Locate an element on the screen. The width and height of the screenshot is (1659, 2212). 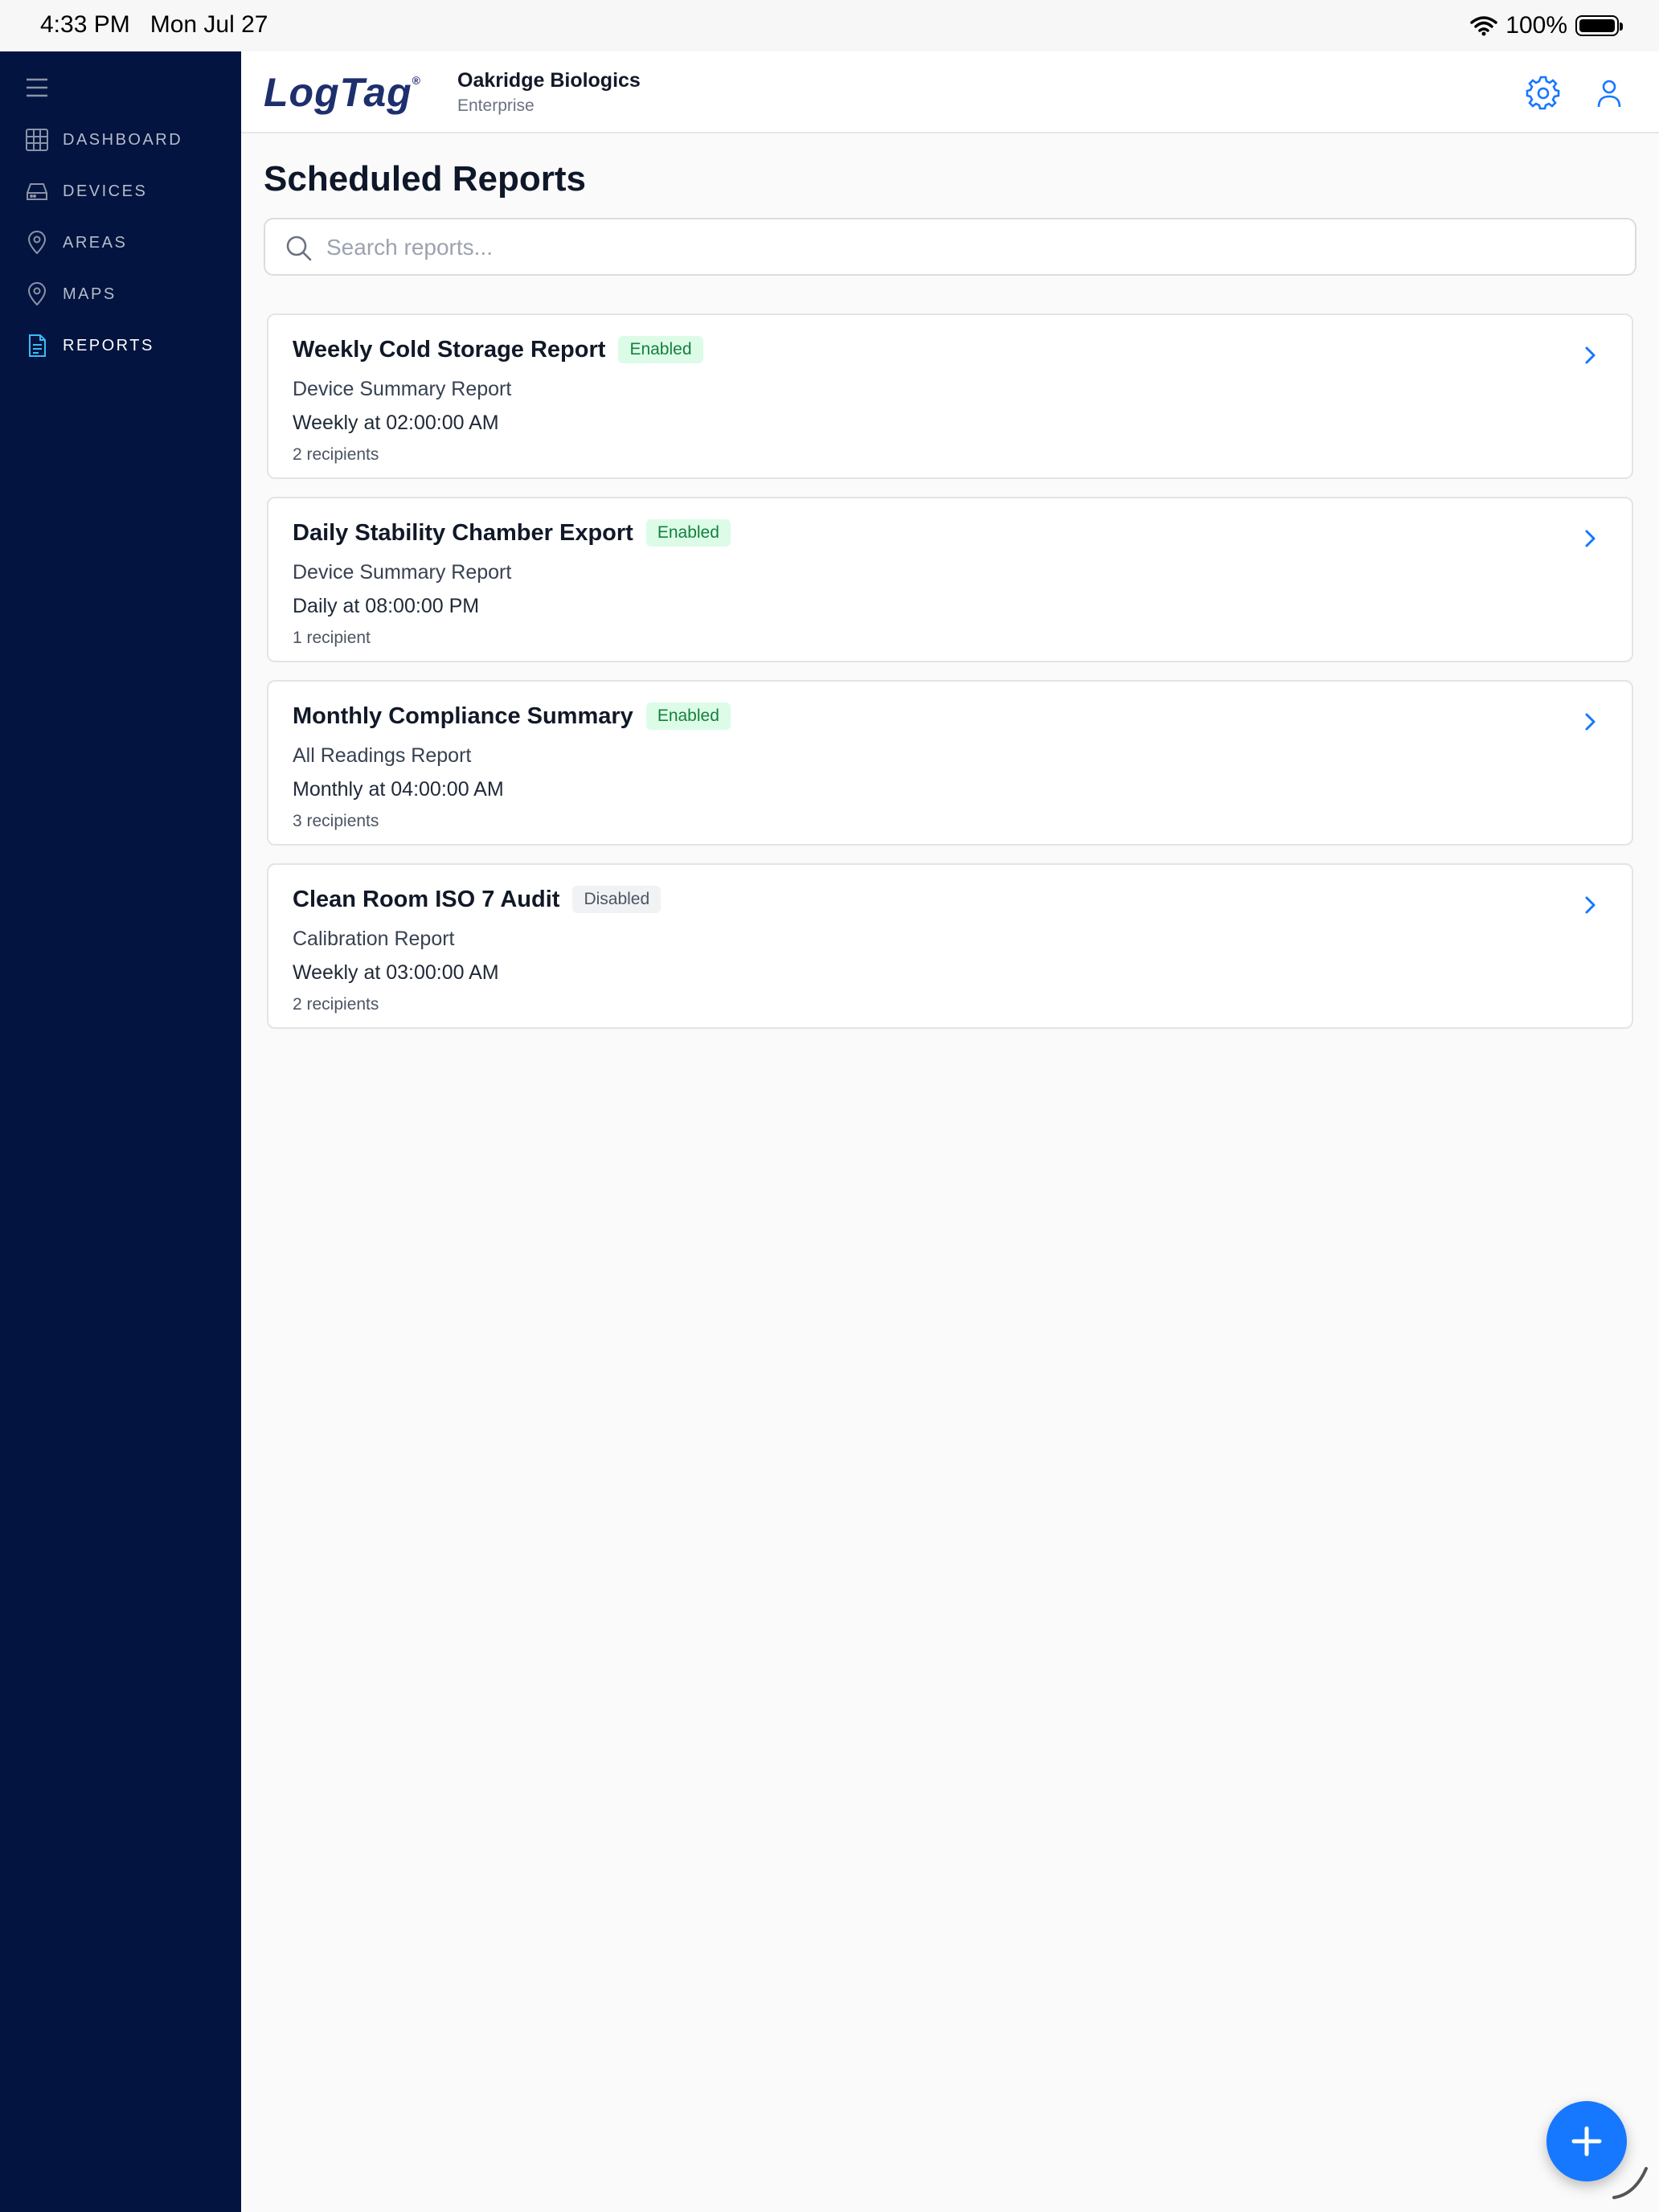
report-name: Monthly Compliance Summary is located at coordinates (463, 716).